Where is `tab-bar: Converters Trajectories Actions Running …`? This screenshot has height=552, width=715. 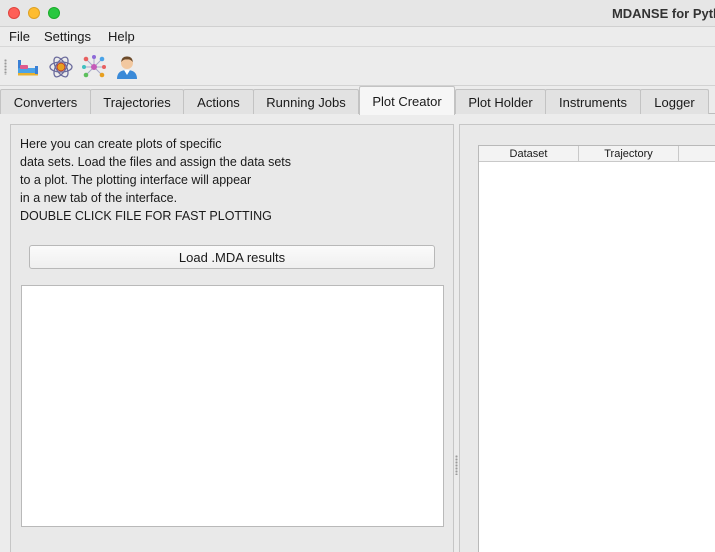 tab-bar: Converters Trajectories Actions Running … is located at coordinates (357, 100).